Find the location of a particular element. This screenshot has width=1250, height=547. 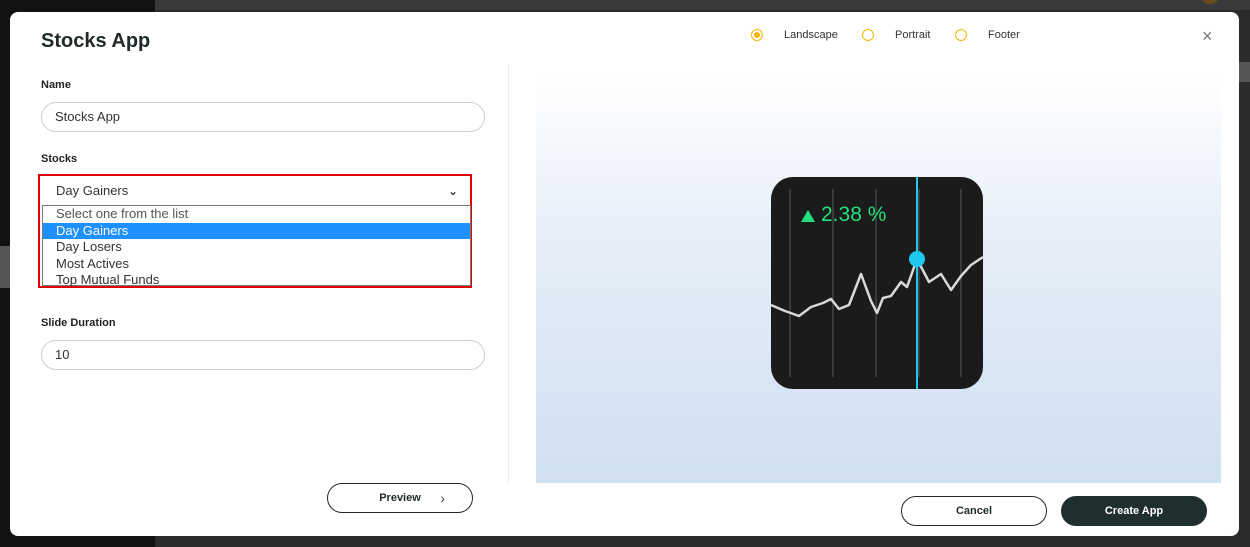

preview-button-label: Preview is located at coordinates (400, 498).